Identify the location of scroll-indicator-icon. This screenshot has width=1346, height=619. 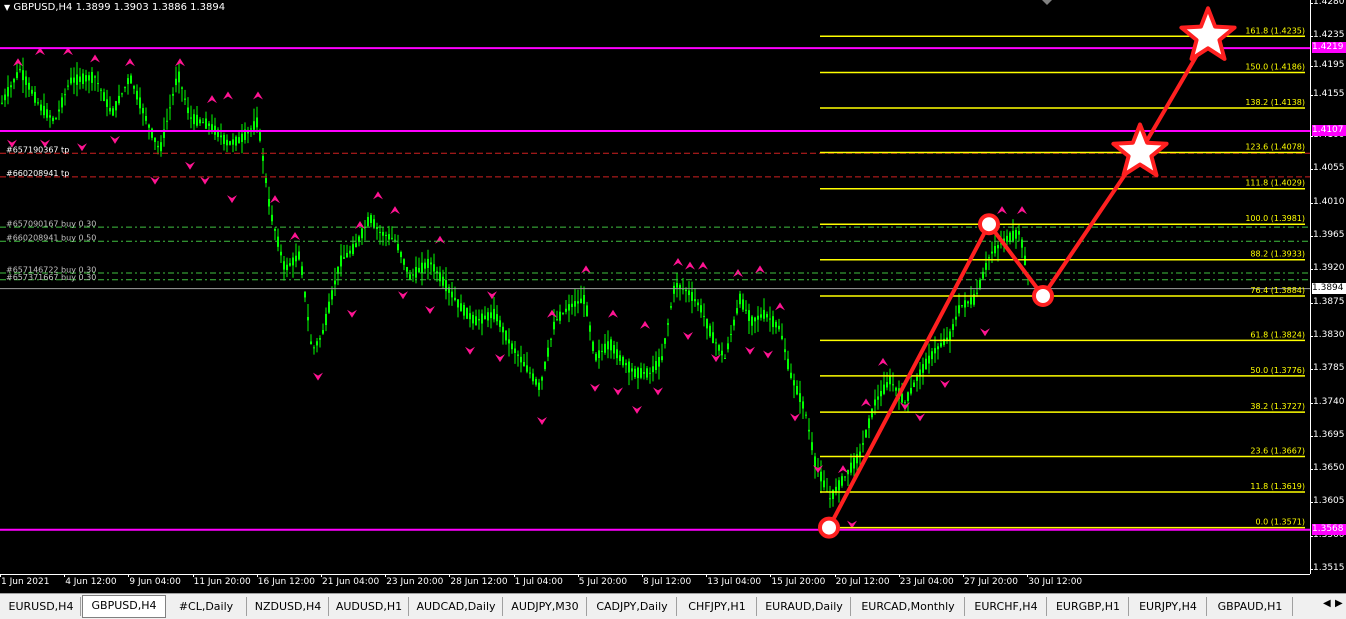
(1047, 2).